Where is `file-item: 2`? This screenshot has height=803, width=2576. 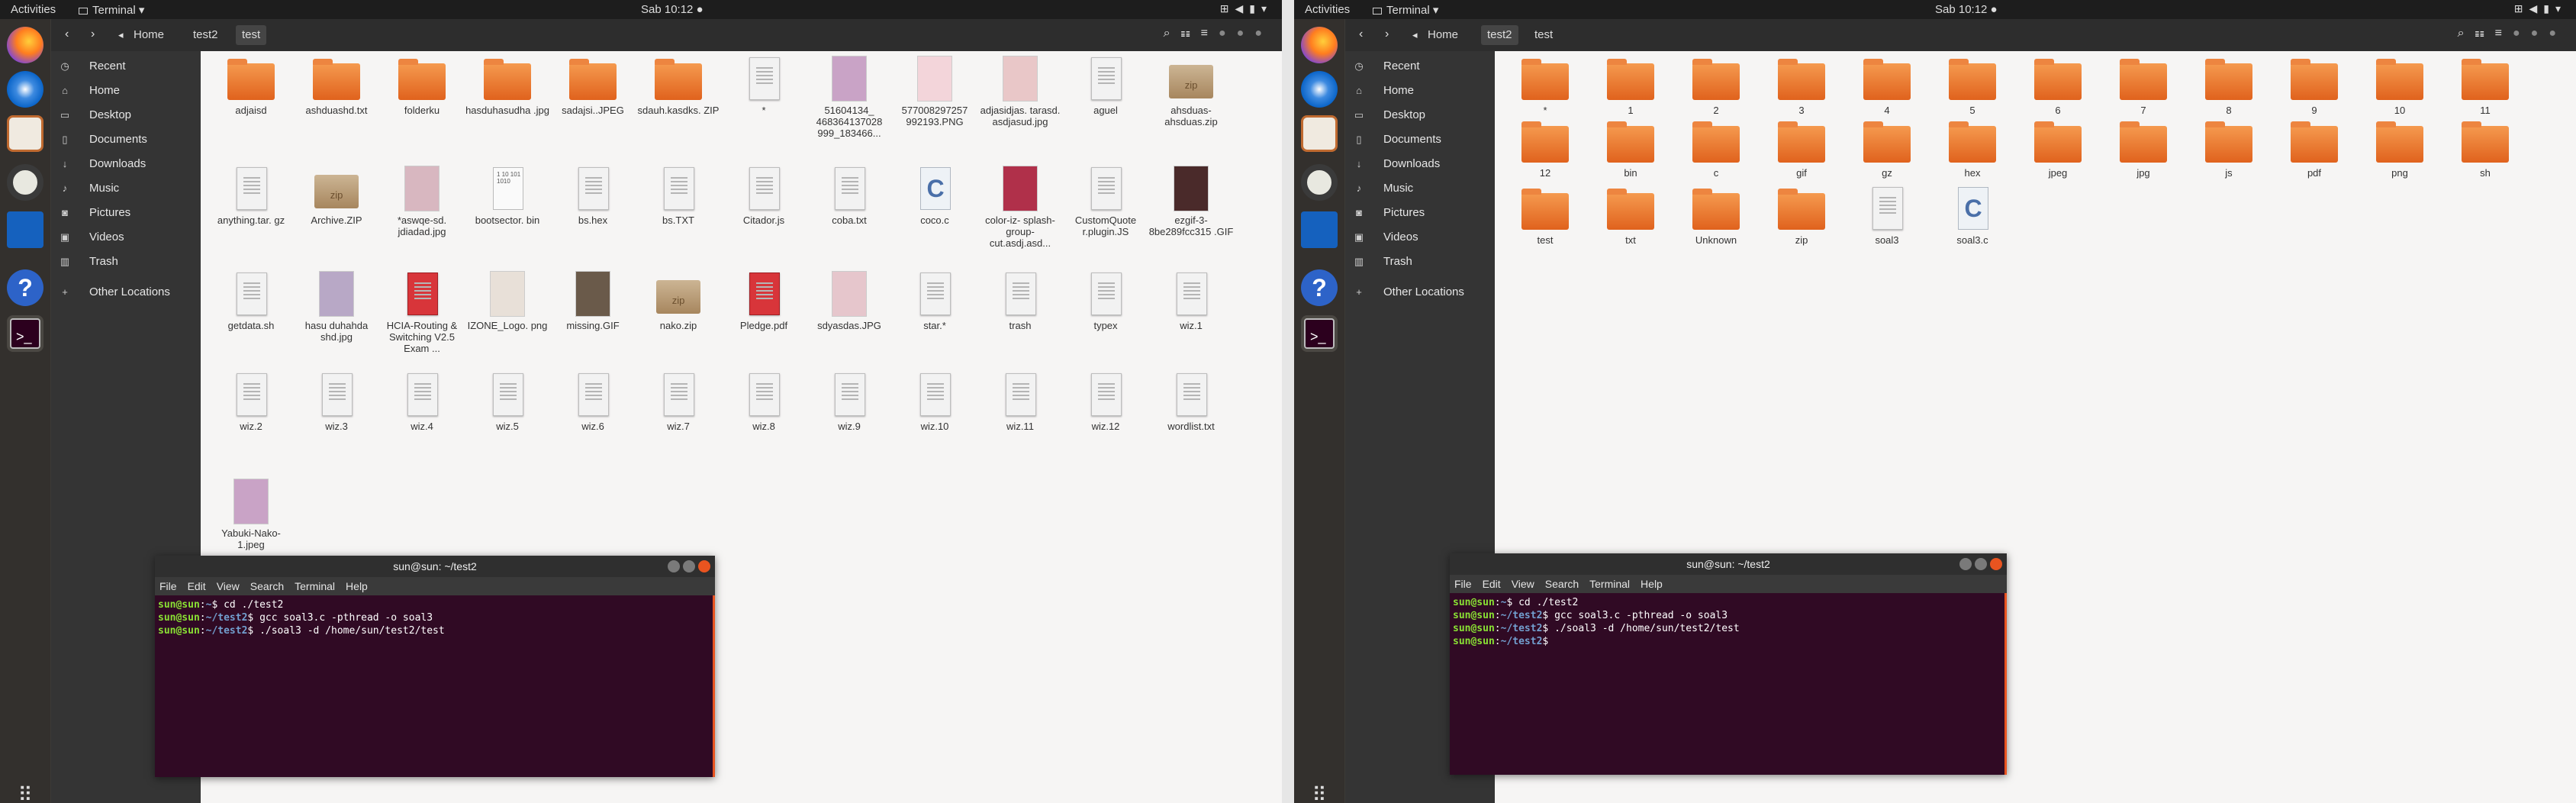 file-item: 2 is located at coordinates (1716, 86).